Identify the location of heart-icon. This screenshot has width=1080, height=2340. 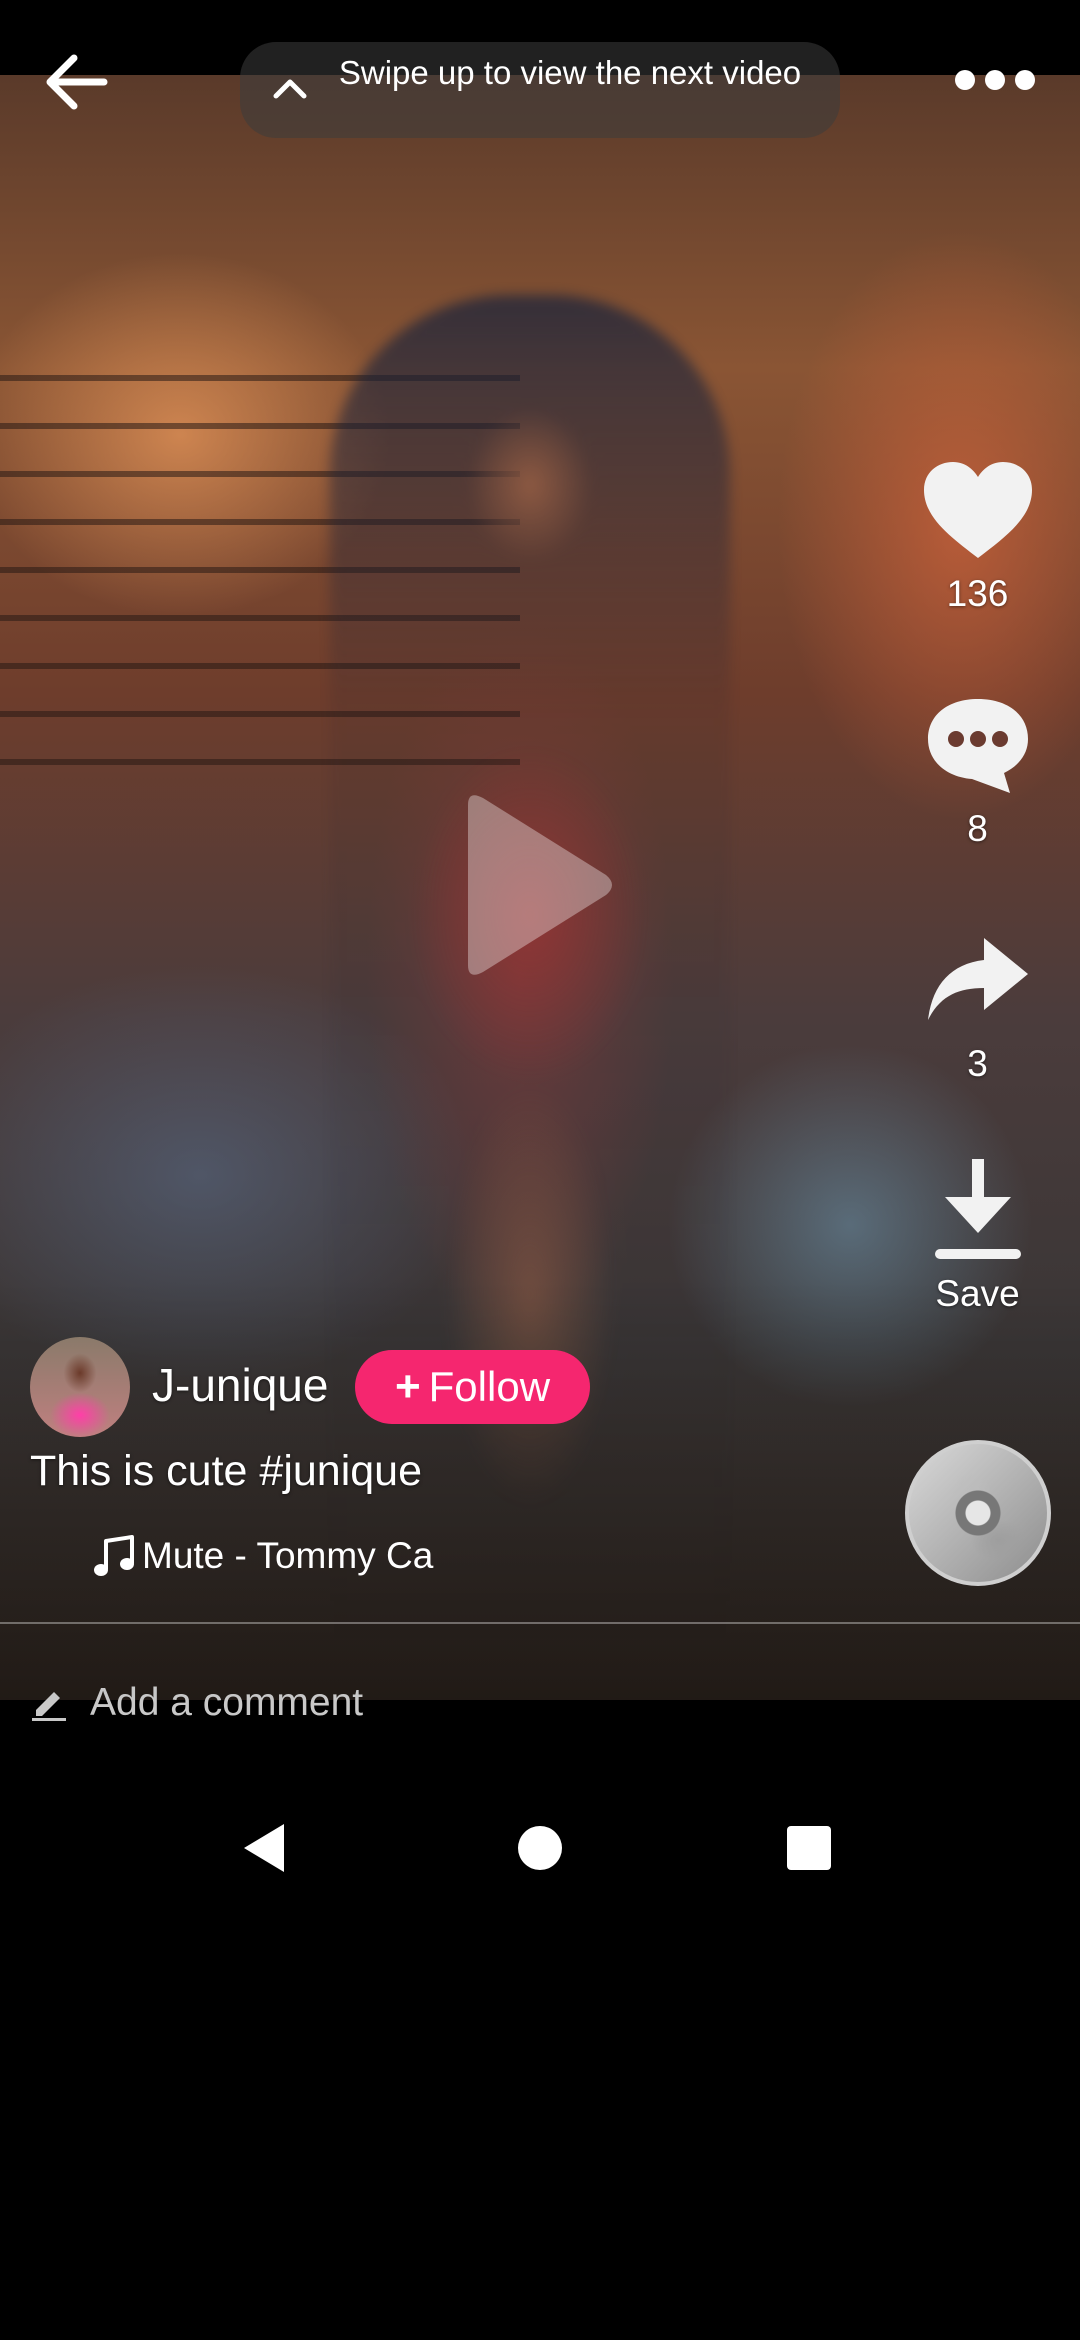
(977, 510).